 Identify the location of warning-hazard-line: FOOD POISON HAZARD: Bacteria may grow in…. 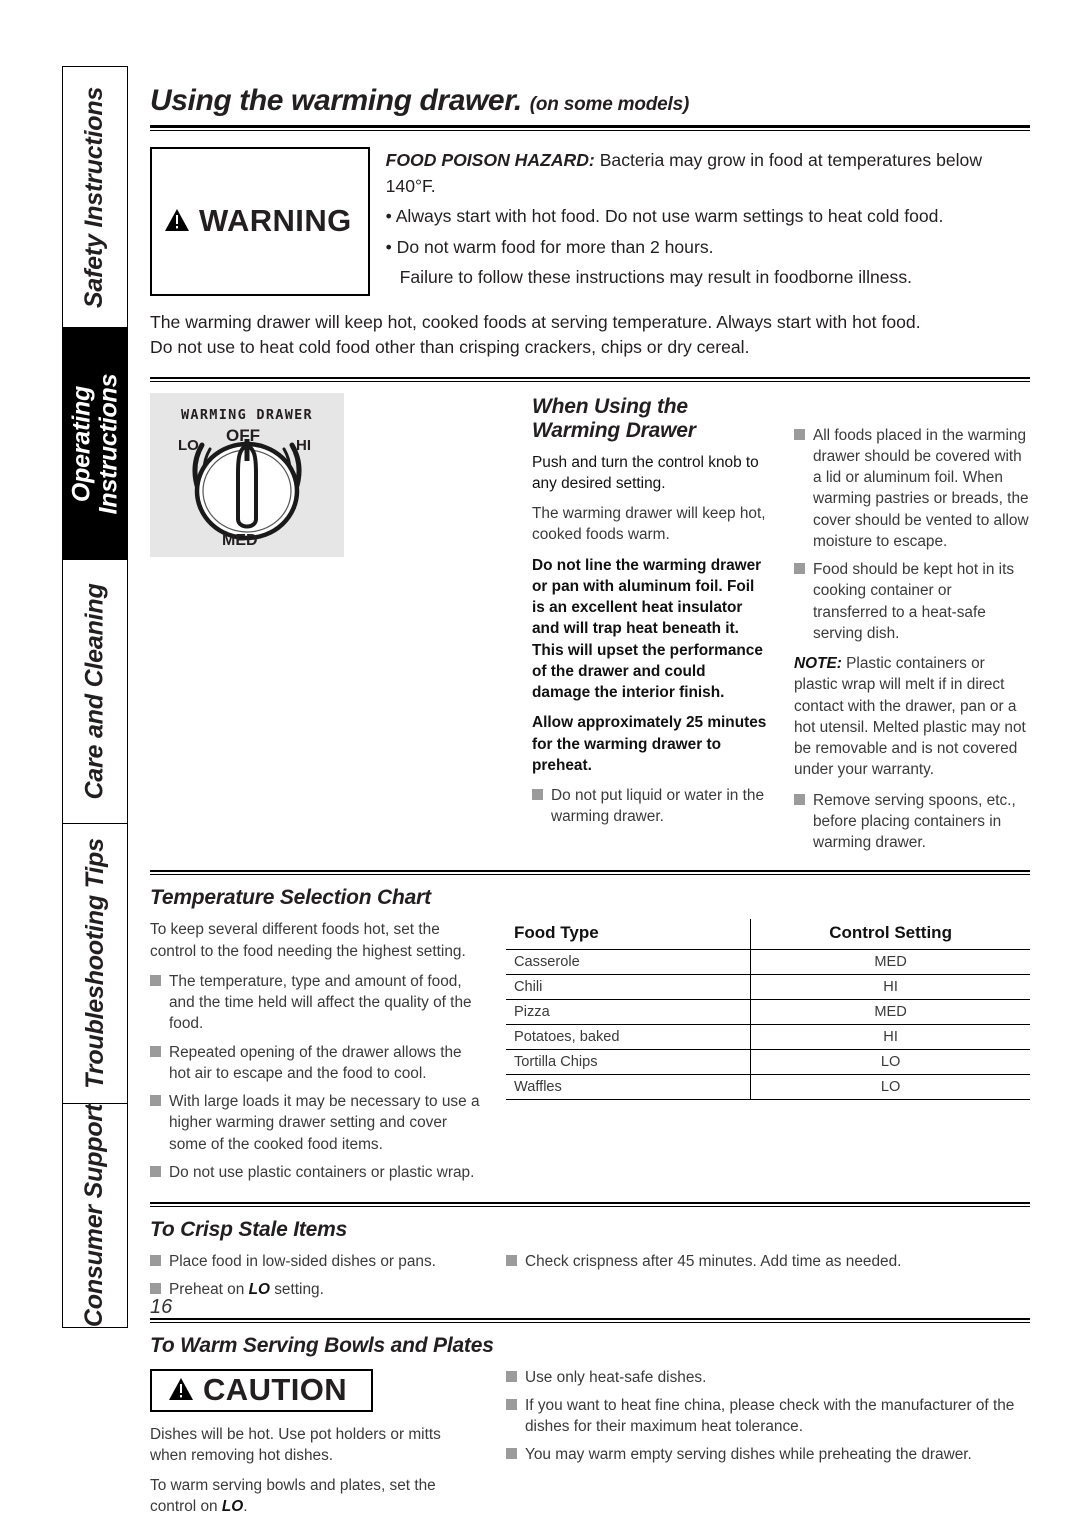
(708, 173).